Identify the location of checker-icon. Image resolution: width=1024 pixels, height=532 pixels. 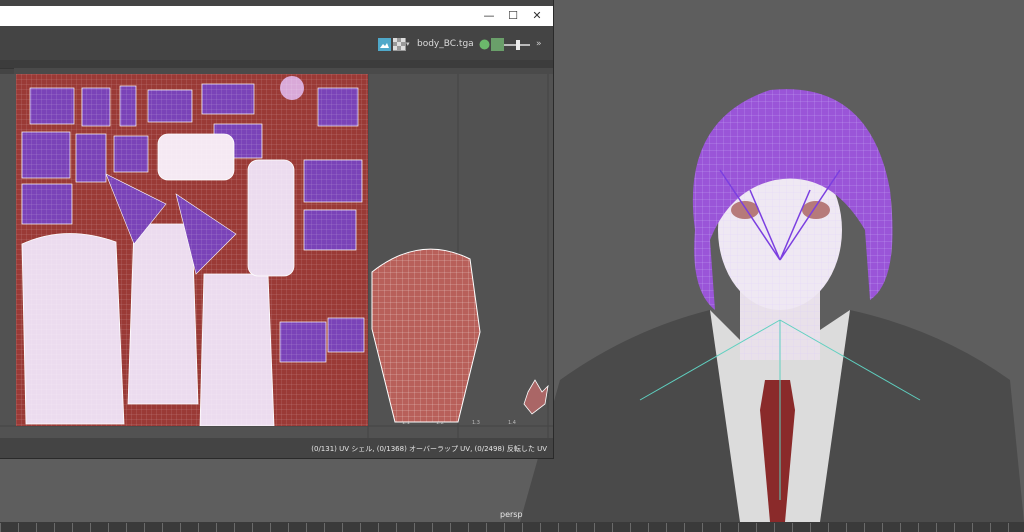
(399, 44).